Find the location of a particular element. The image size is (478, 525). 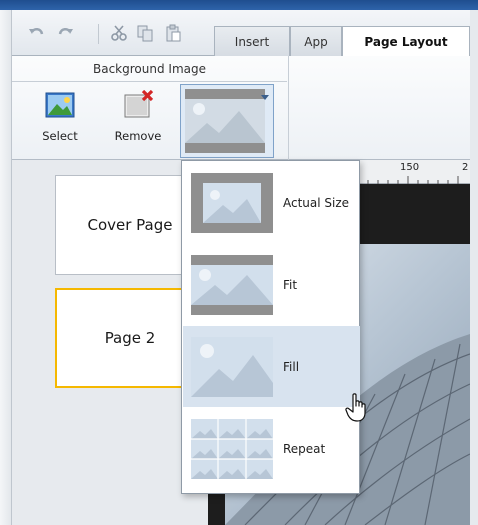

menu-item-fit: Fit is located at coordinates (271, 284).